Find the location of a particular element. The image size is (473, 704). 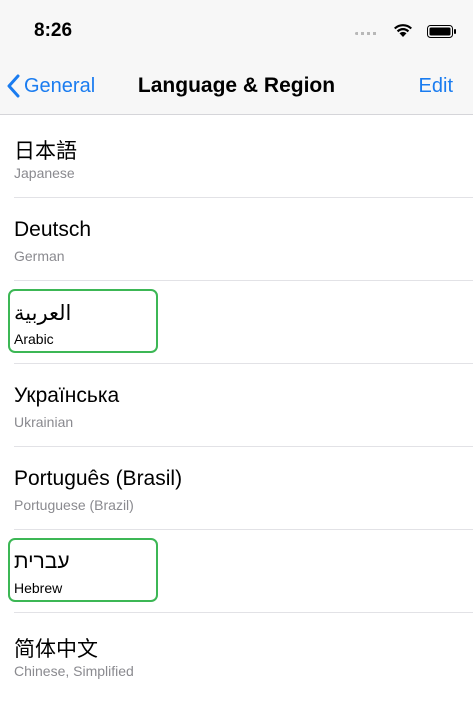

page-title: Language & Region is located at coordinates (236, 85).